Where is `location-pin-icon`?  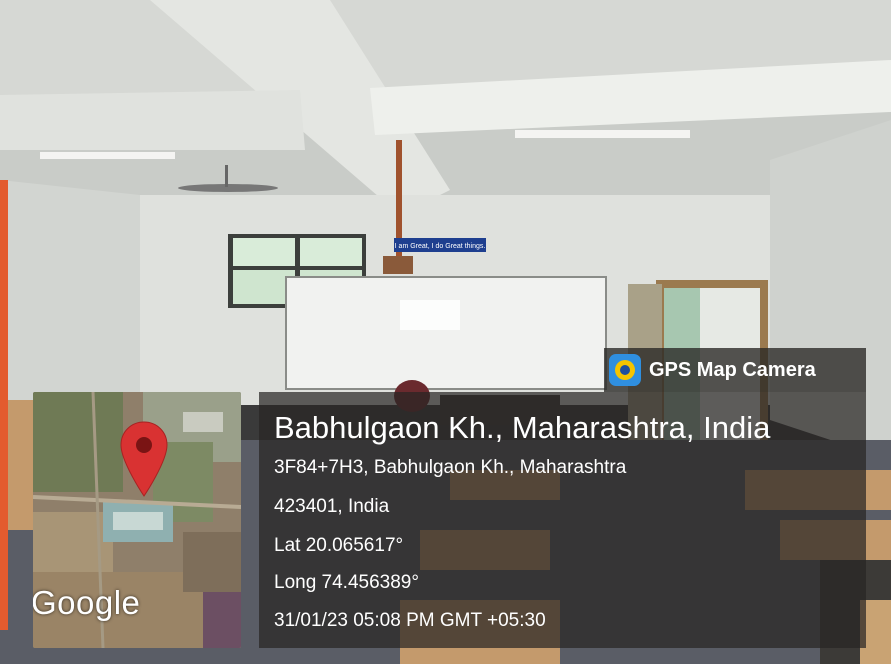 location-pin-icon is located at coordinates (144, 459).